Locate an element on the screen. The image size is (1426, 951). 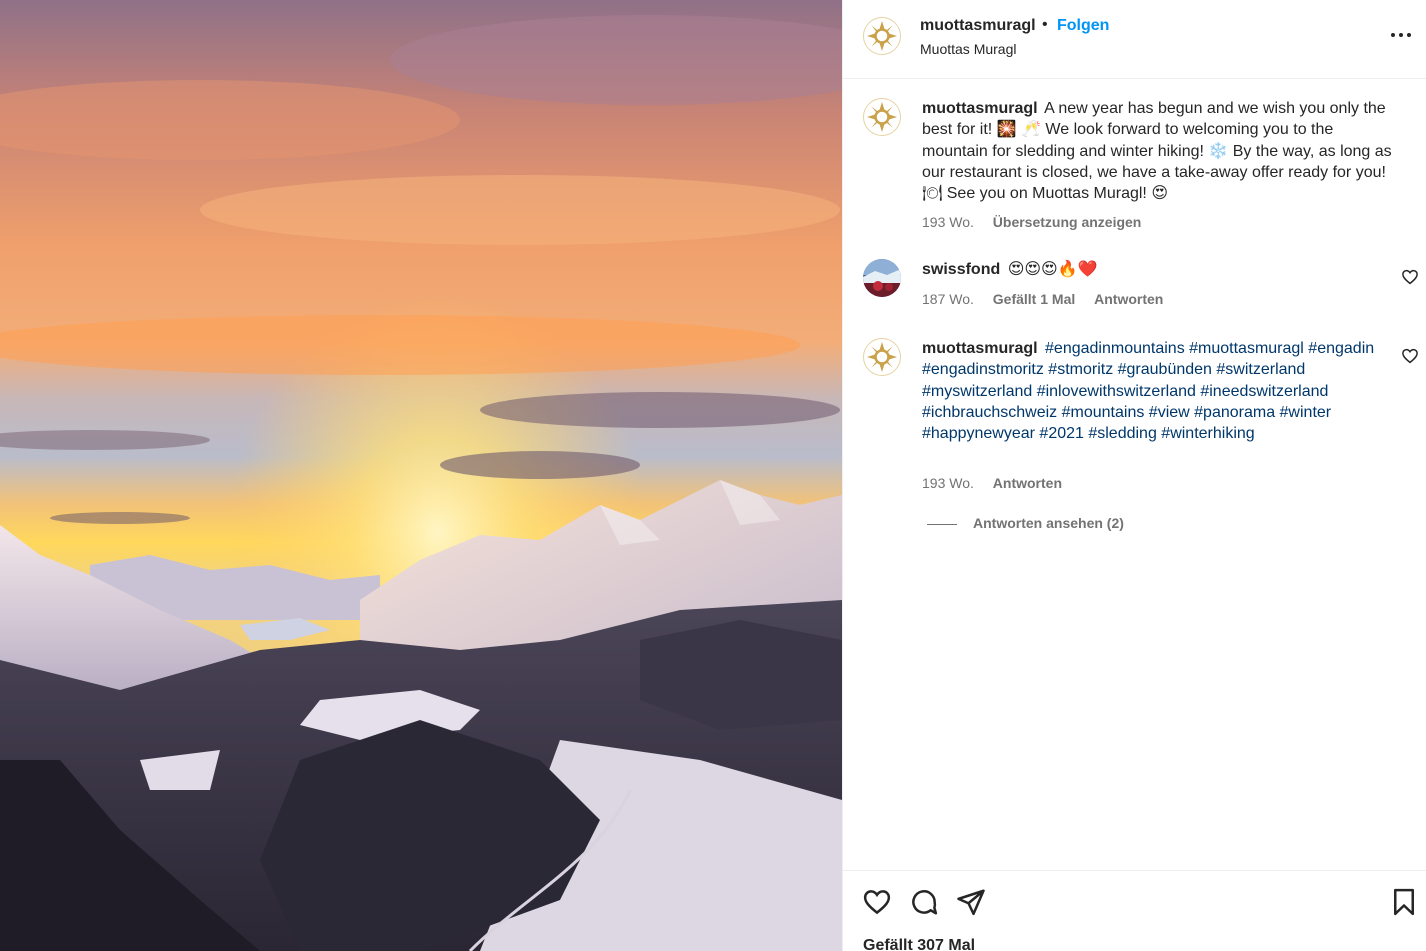
post-header: muottasmuragl • Folgen Muottas Muragl is located at coordinates (1134, 39).